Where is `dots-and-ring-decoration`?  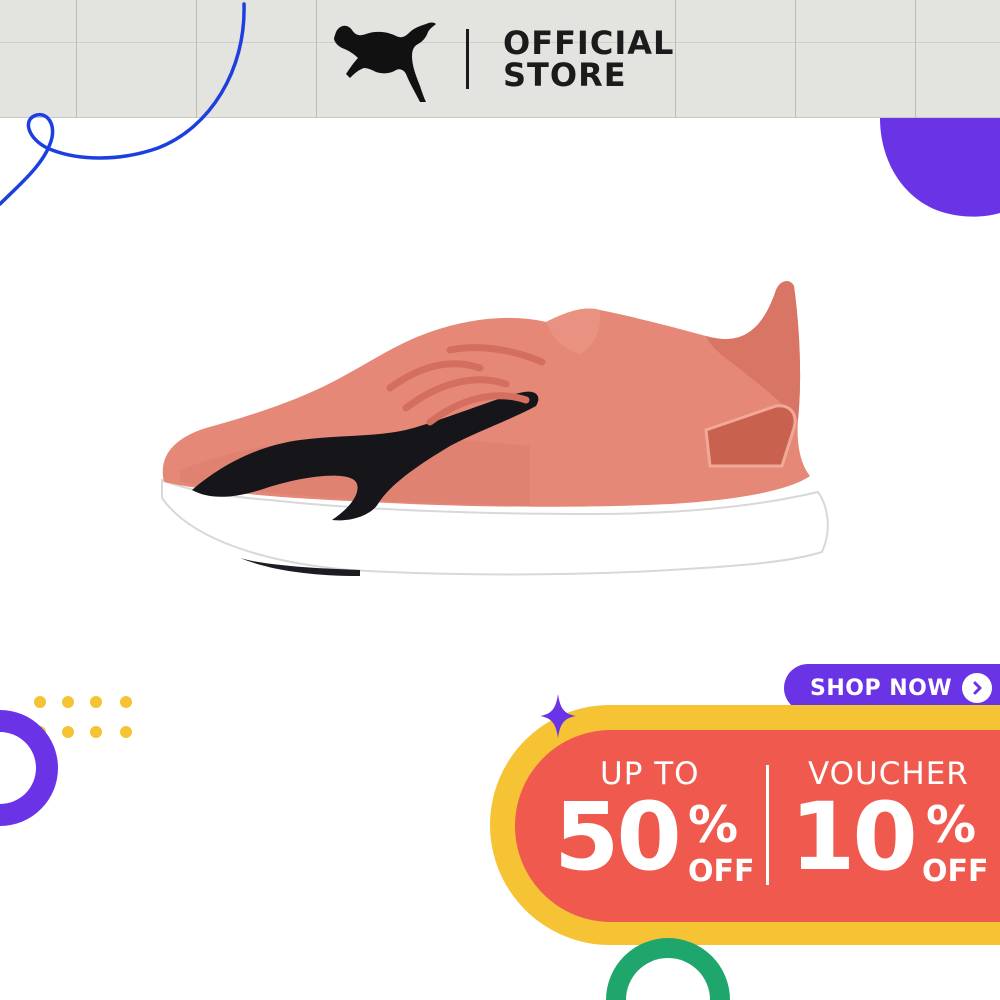 dots-and-ring-decoration is located at coordinates (66, 761).